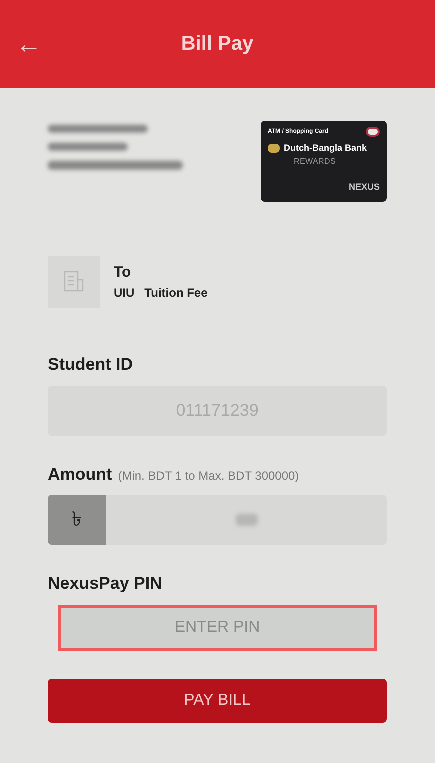 The image size is (435, 763). I want to click on card-program: REWARDS, so click(315, 162).